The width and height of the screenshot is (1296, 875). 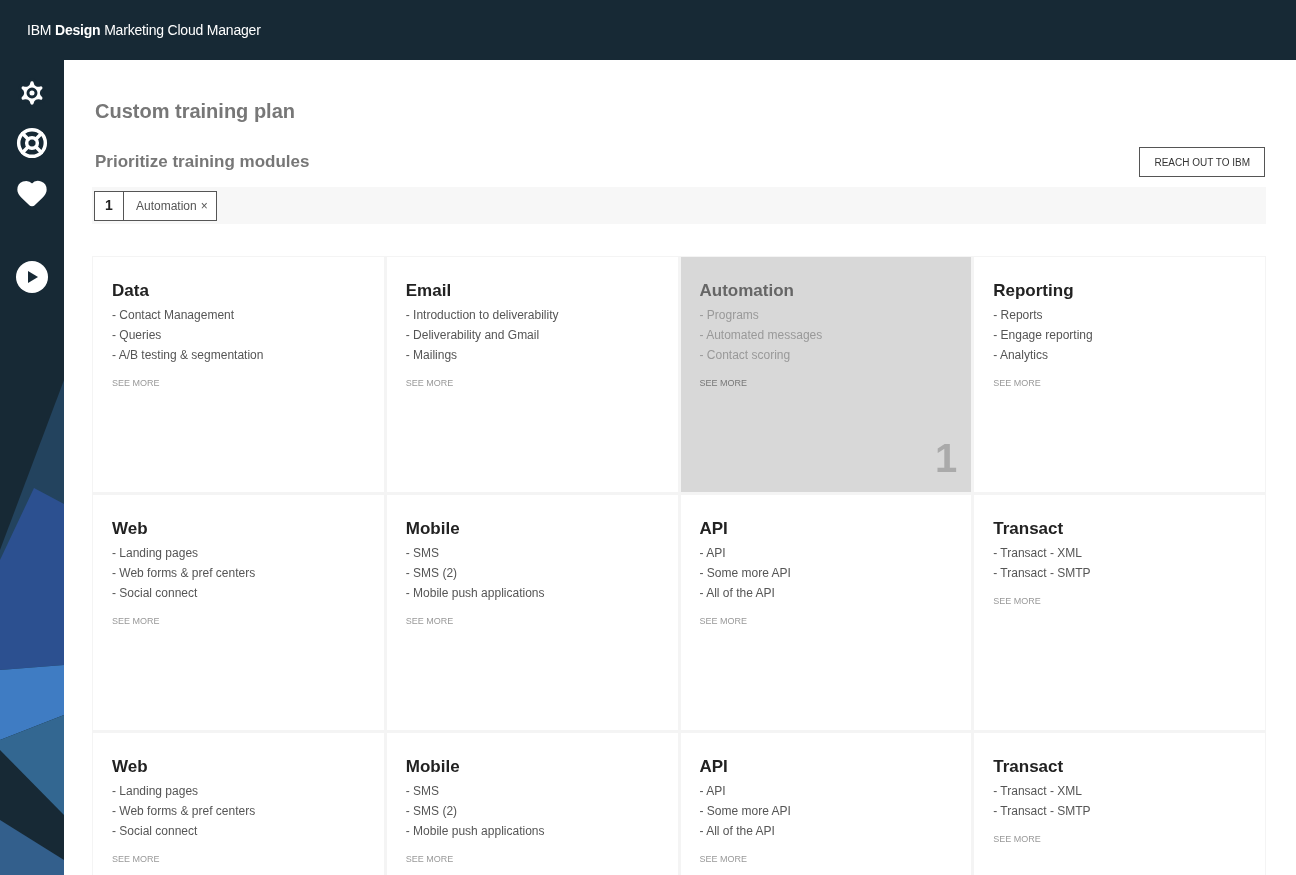 I want to click on module-title: Automation, so click(x=747, y=291).